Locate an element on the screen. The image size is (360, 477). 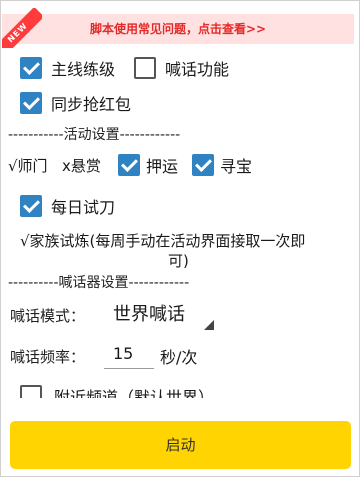
treasure-label: 寻宝 is located at coordinates (236, 166).